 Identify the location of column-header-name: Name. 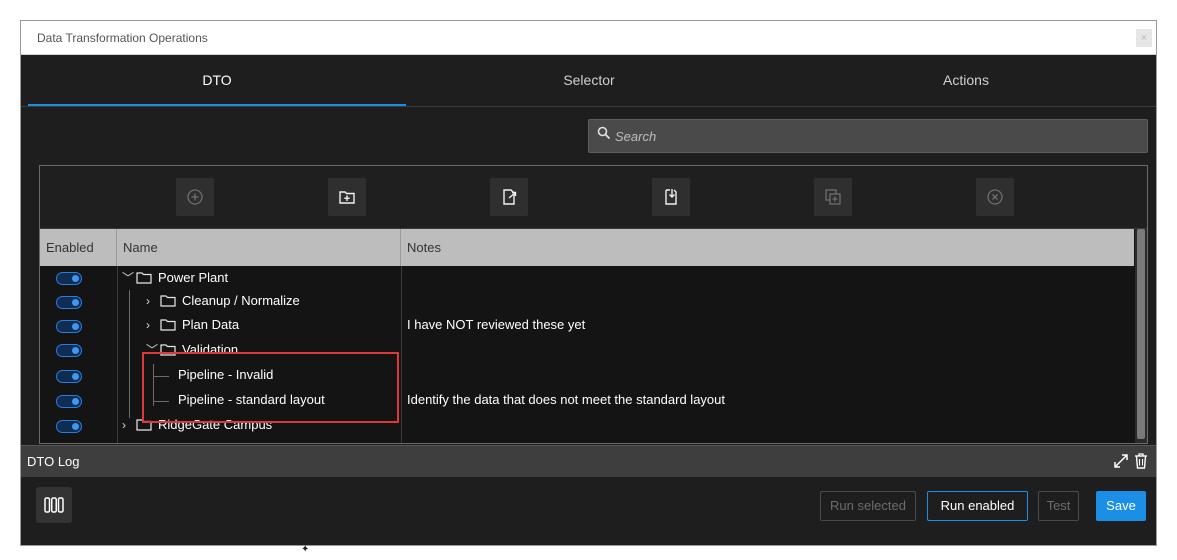
(259, 247).